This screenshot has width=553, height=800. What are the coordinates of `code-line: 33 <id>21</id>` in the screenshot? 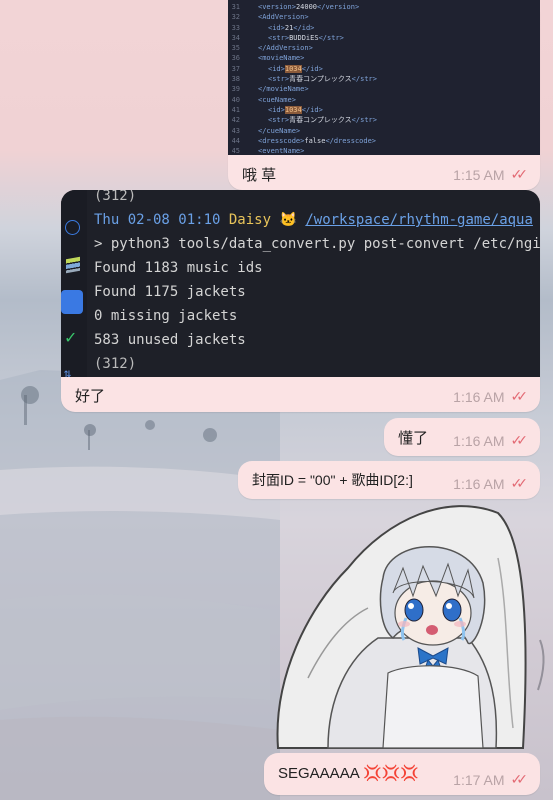 It's located at (384, 28).